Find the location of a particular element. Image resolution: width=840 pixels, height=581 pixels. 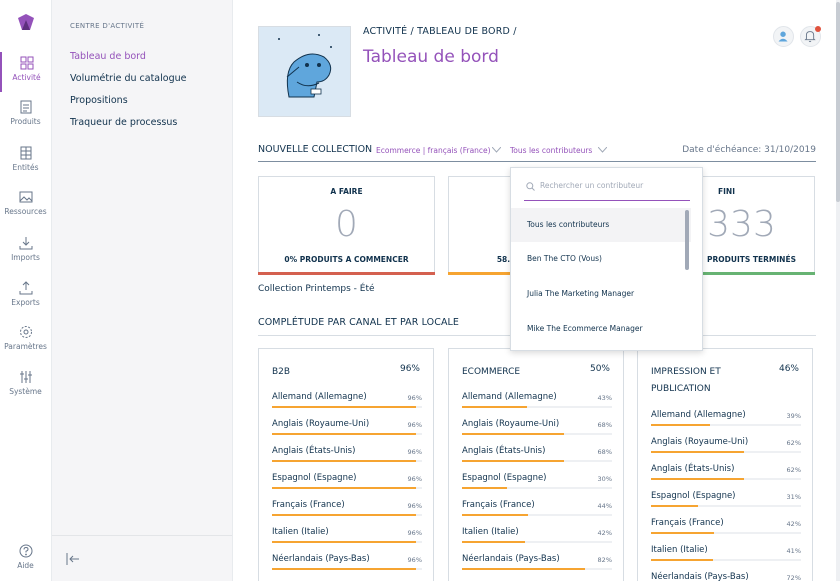

dropdown-option: Julia The Marketing Manager is located at coordinates (601, 294).